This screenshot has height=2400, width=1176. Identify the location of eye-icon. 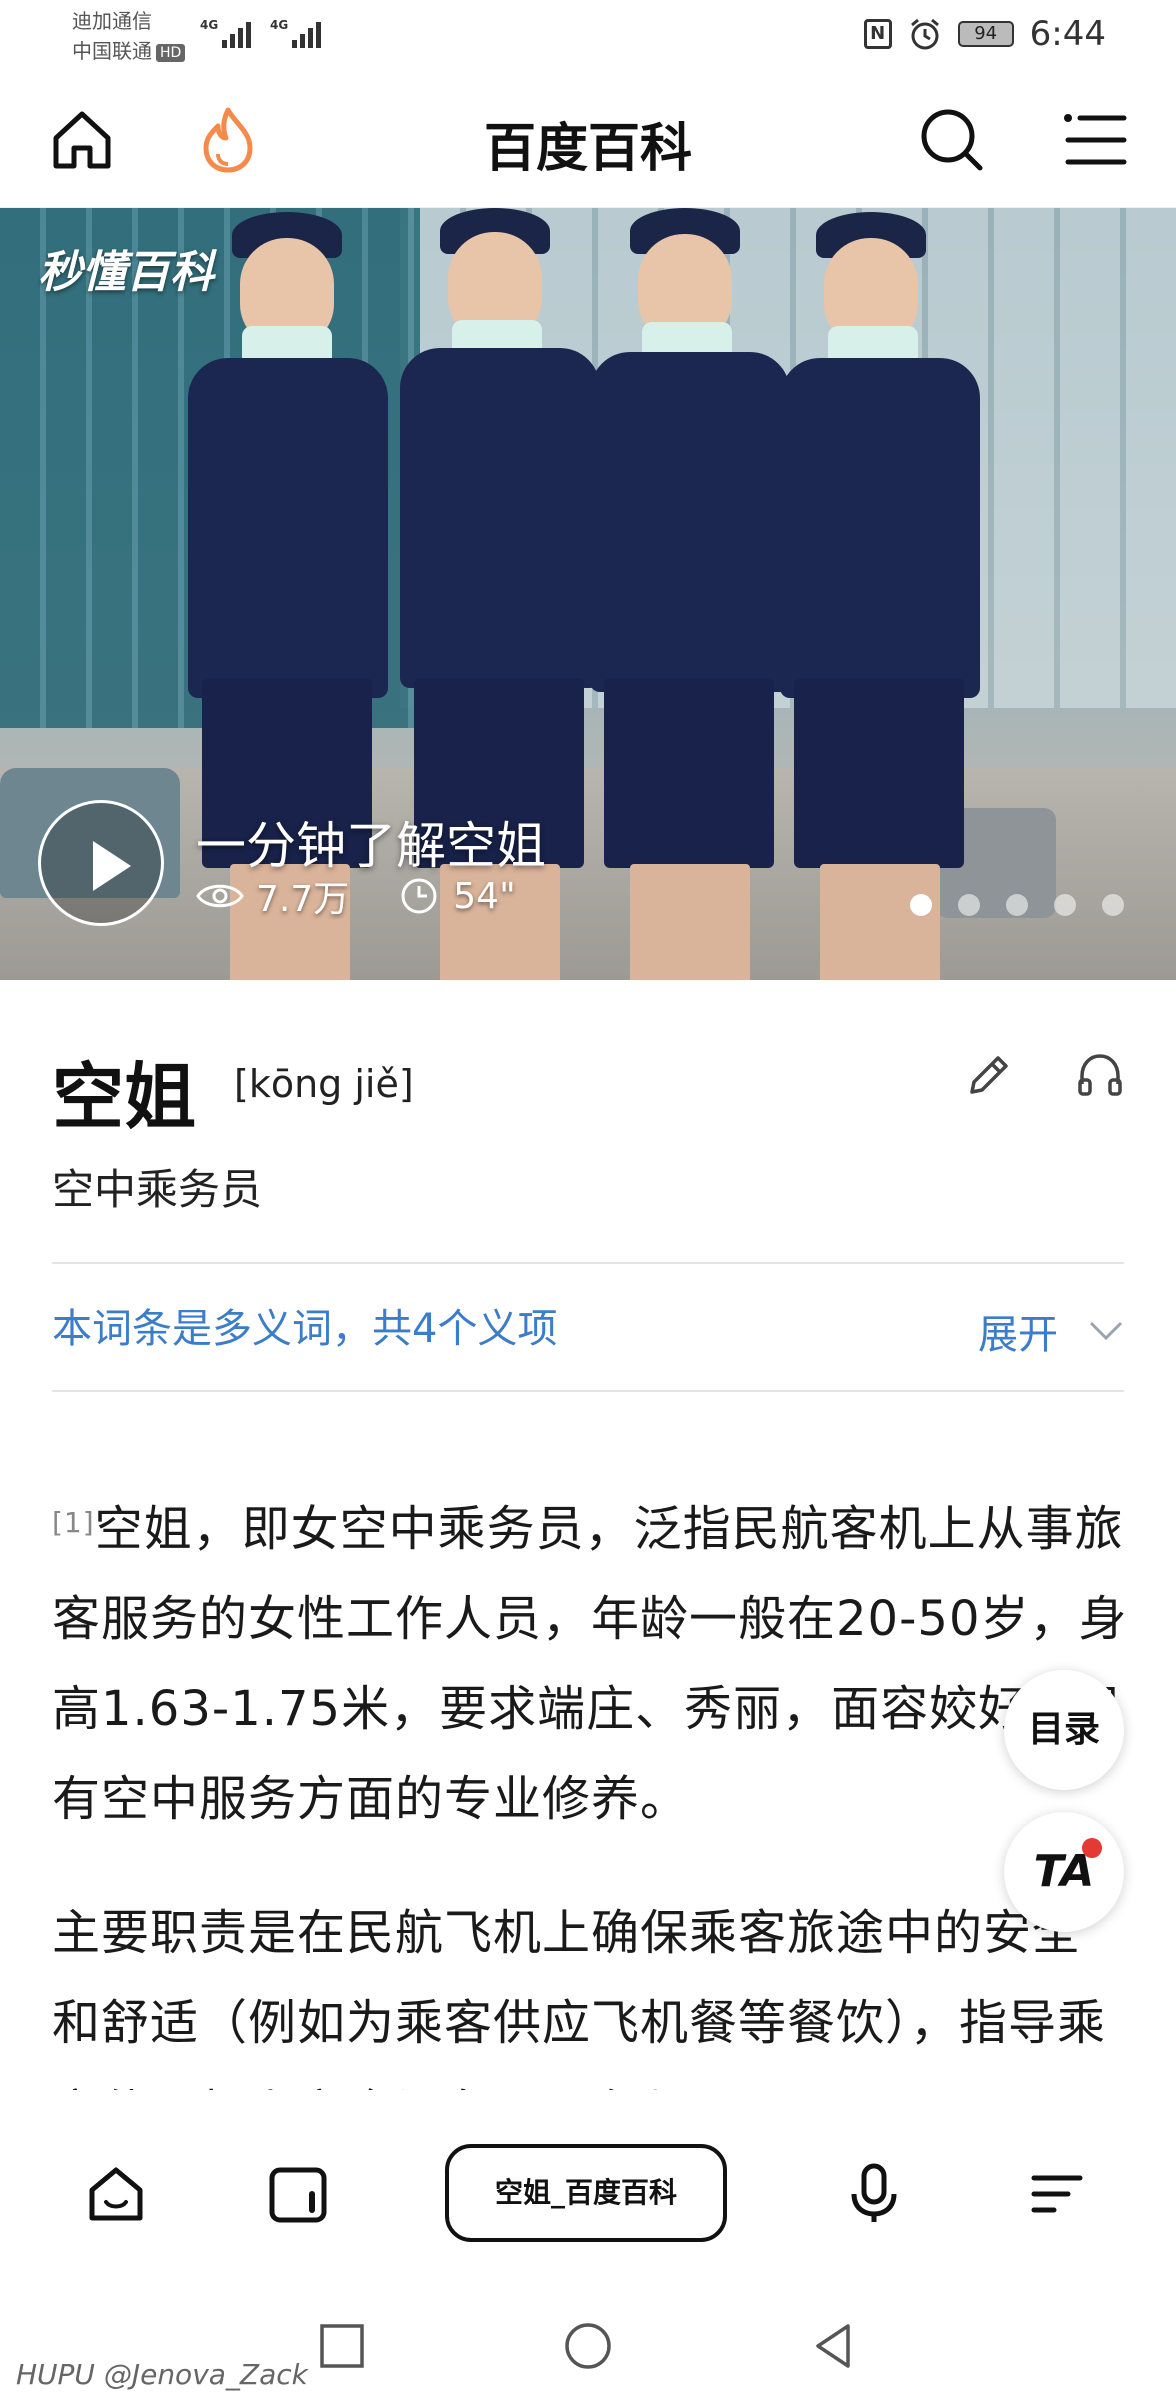
(220, 896).